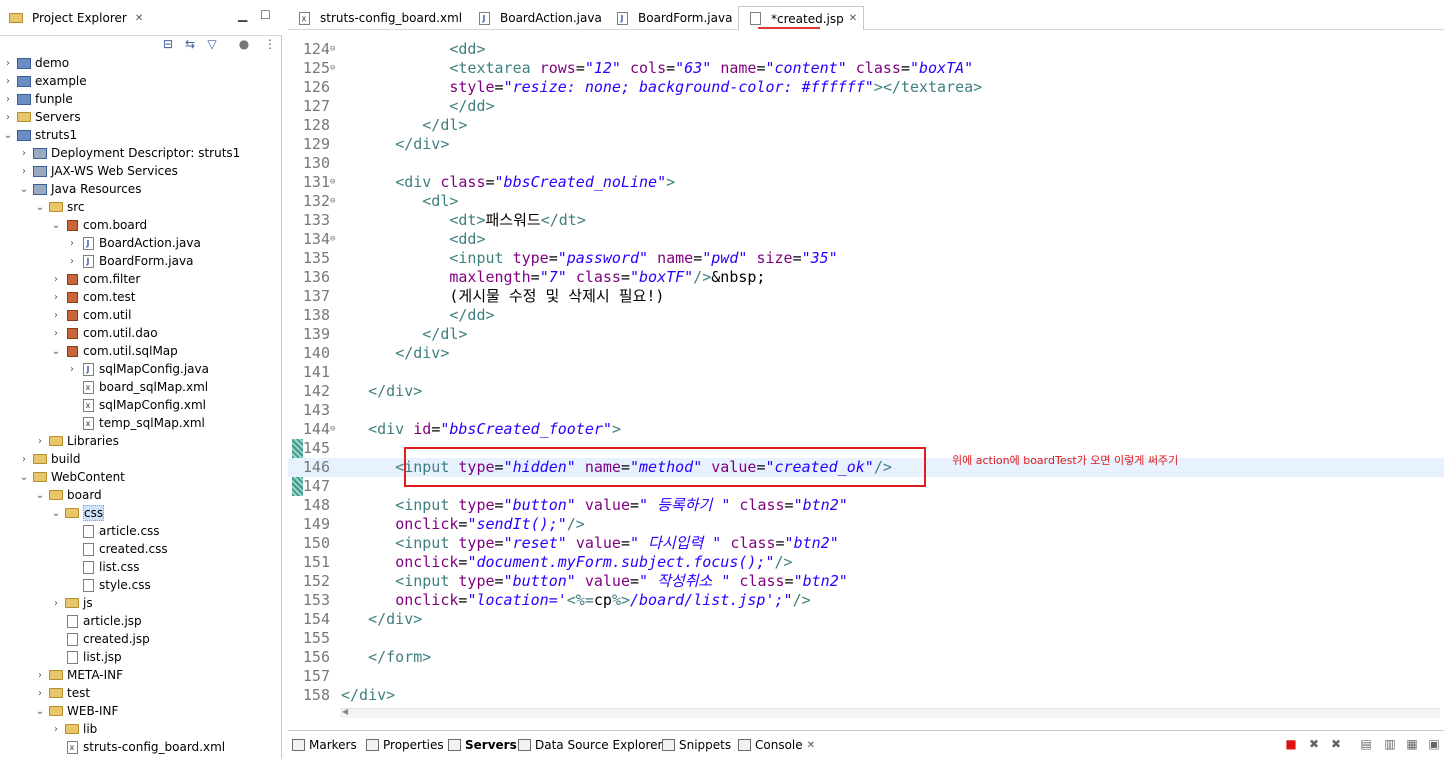  What do you see at coordinates (866, 524) in the screenshot?
I see `code-line: 149 onclick="sendIt();"/>` at bounding box center [866, 524].